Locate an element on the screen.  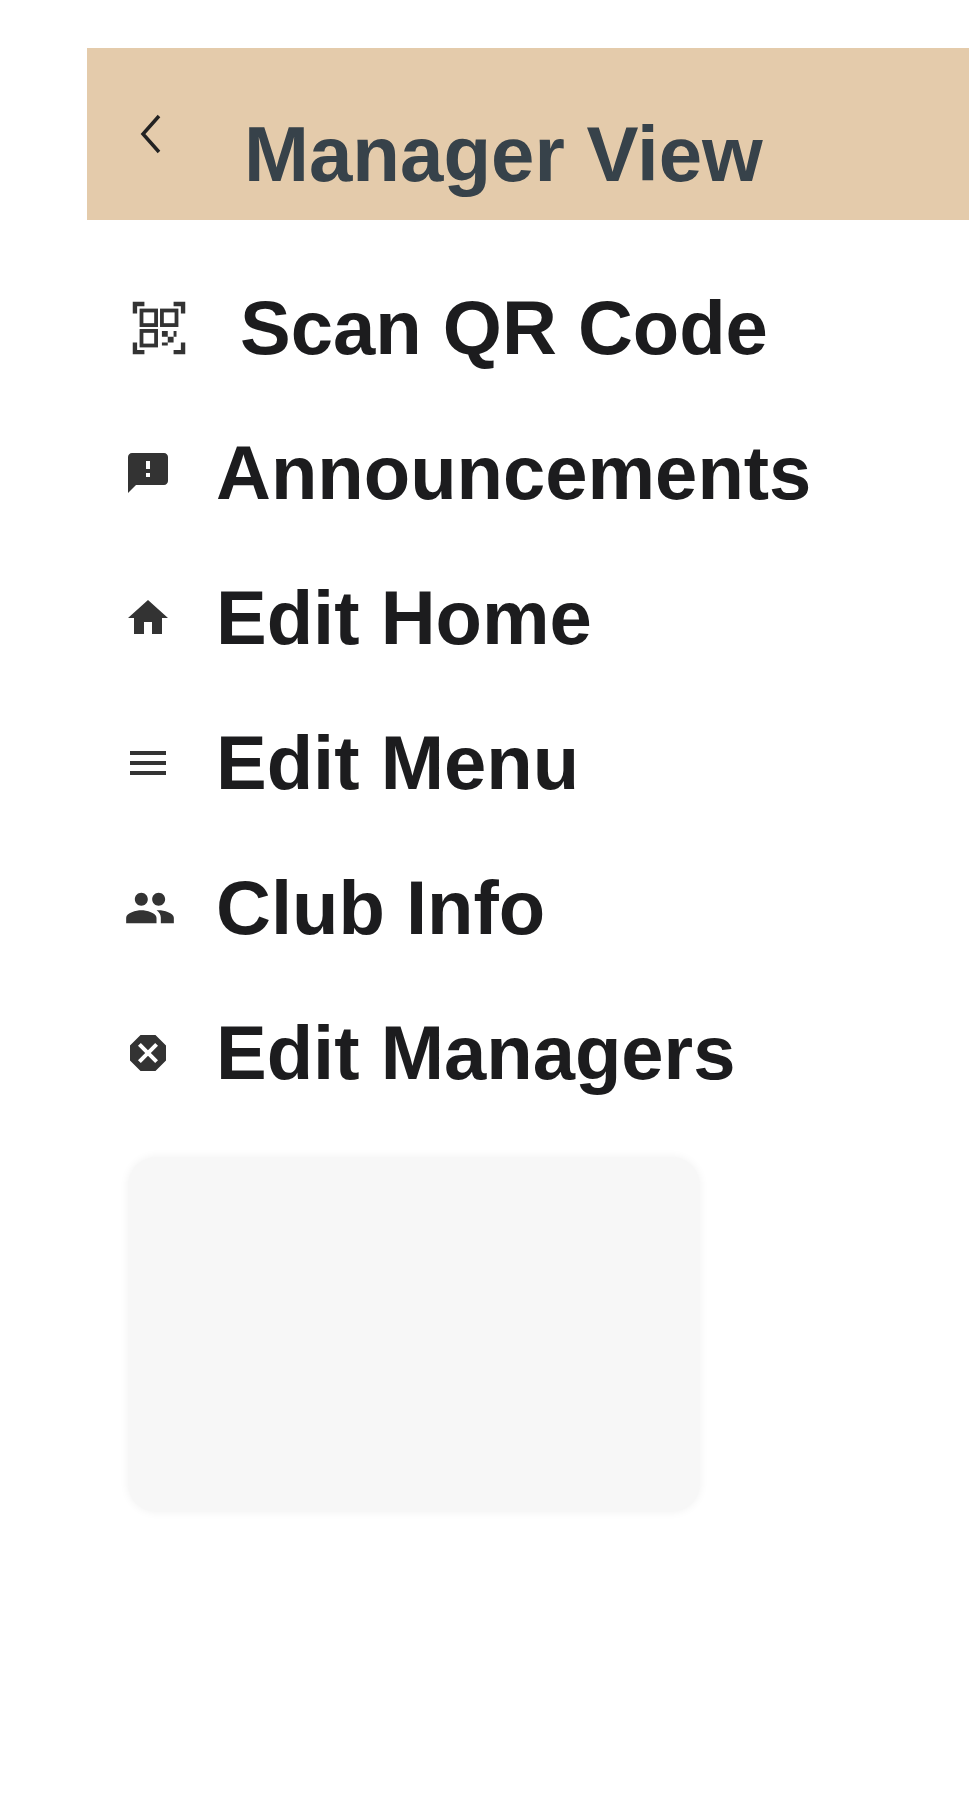
menu-item: Edit Home is located at coordinates (546, 618).